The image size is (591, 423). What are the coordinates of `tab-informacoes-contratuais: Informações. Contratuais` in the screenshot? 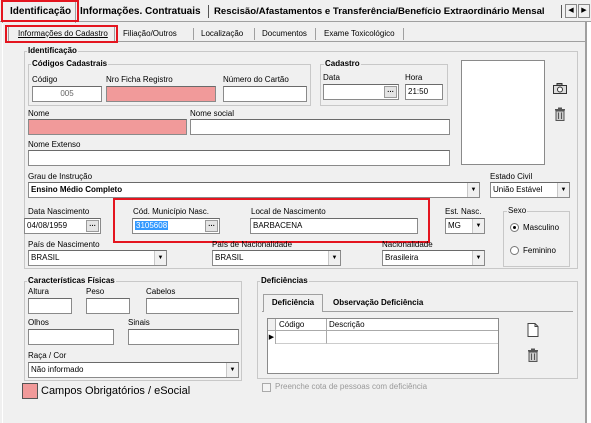 It's located at (140, 12).